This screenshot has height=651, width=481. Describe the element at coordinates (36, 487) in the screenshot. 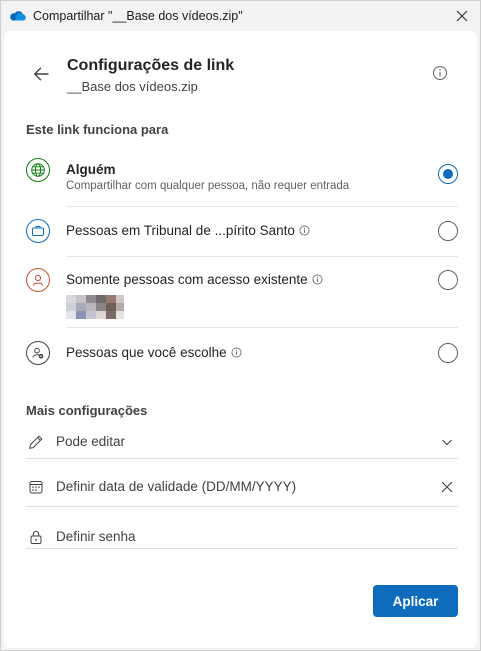

I see `calendar-icon` at that location.